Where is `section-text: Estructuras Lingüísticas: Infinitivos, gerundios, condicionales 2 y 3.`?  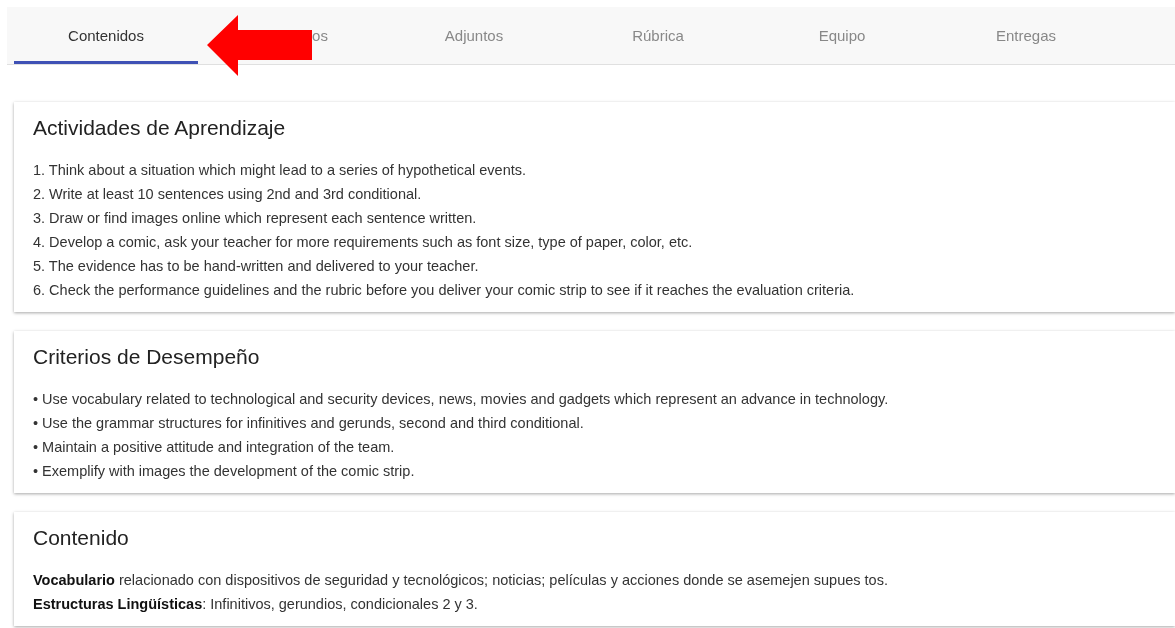
section-text: Estructuras Lingüísticas: Infinitivos, gerundios, condicionales 2 y 3. is located at coordinates (256, 604).